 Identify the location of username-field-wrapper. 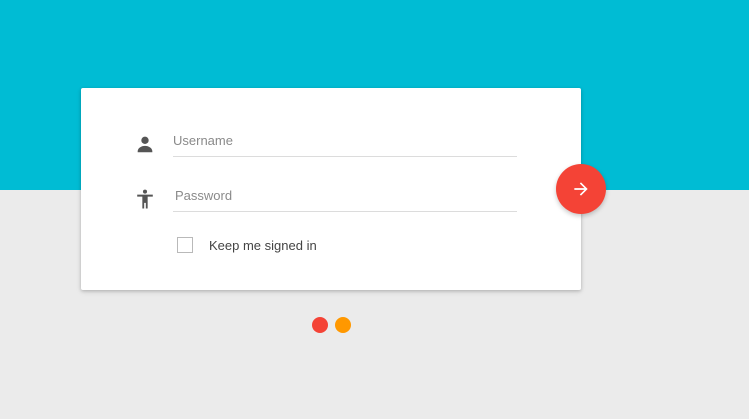
(345, 142).